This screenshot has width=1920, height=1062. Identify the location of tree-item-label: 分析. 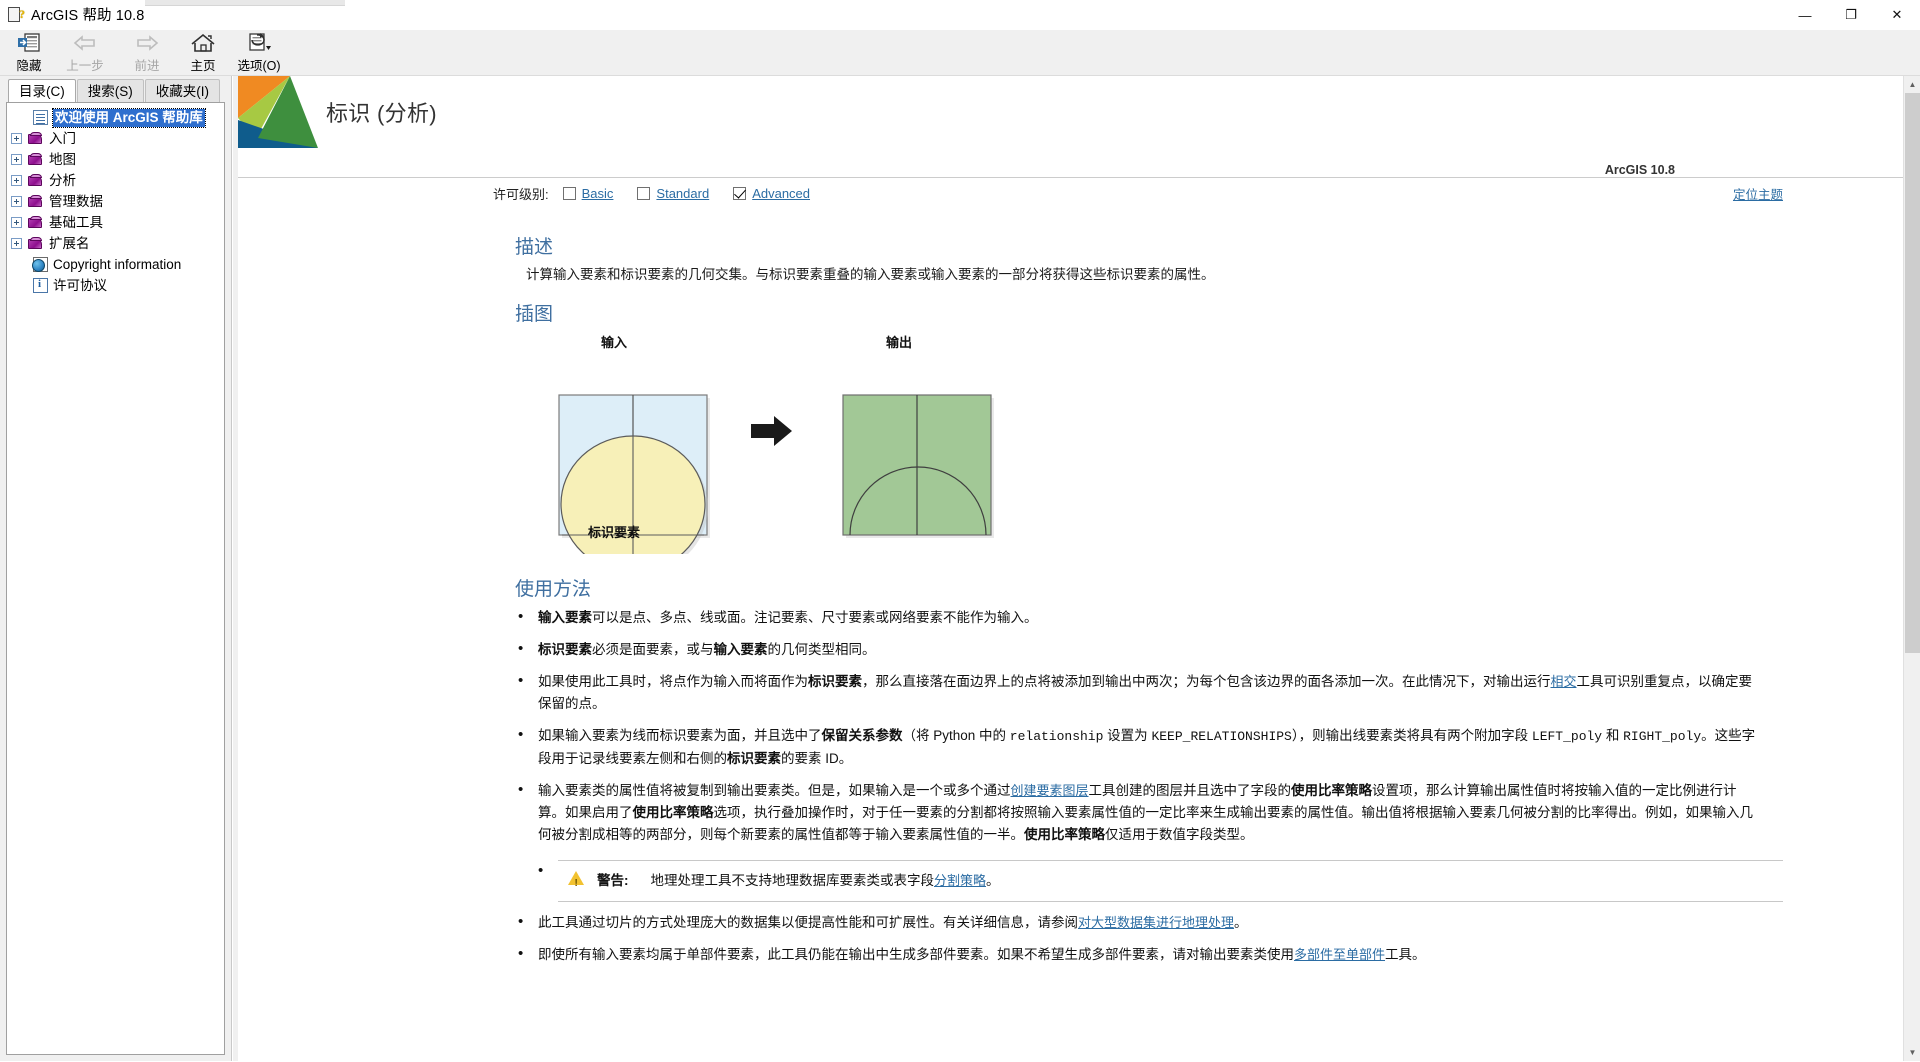
(62, 180).